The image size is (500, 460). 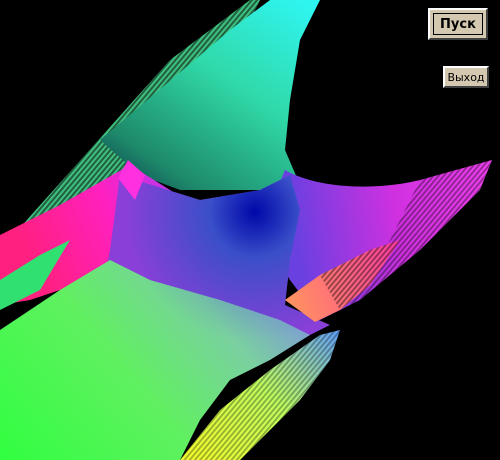 I want to click on exit-button: Выход, so click(x=466, y=77).